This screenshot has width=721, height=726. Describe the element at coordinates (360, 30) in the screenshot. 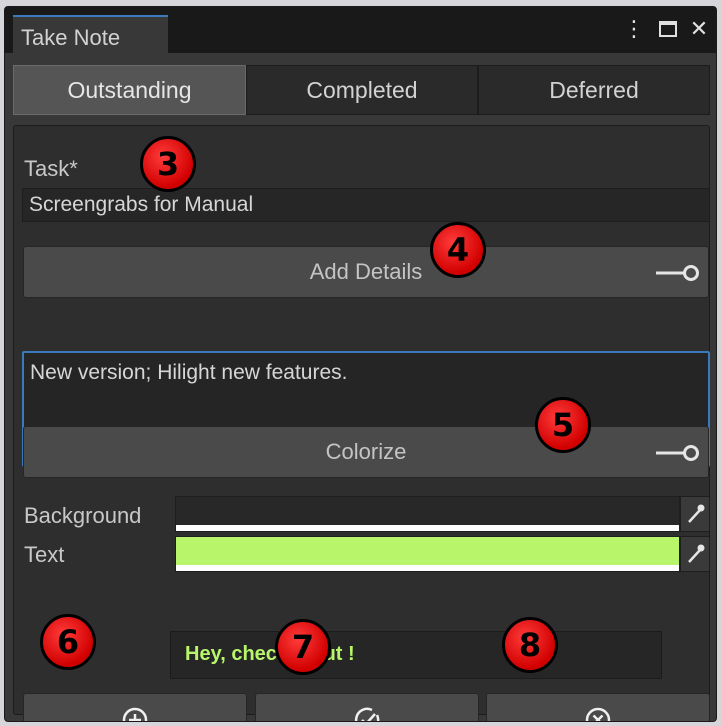

I see `title-bar: Take Note ⋮ ✕` at that location.